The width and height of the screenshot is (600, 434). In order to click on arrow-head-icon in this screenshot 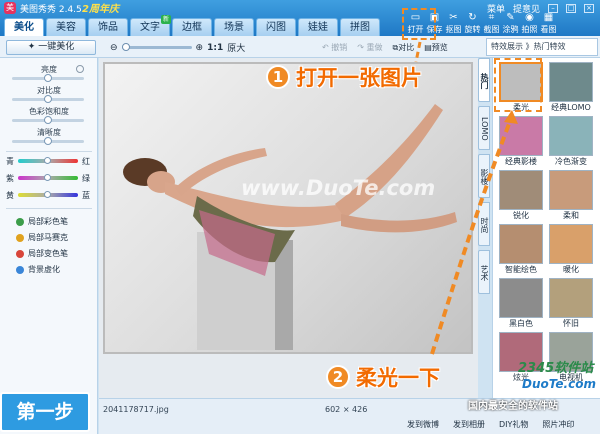, I will do `click(511, 117)`.